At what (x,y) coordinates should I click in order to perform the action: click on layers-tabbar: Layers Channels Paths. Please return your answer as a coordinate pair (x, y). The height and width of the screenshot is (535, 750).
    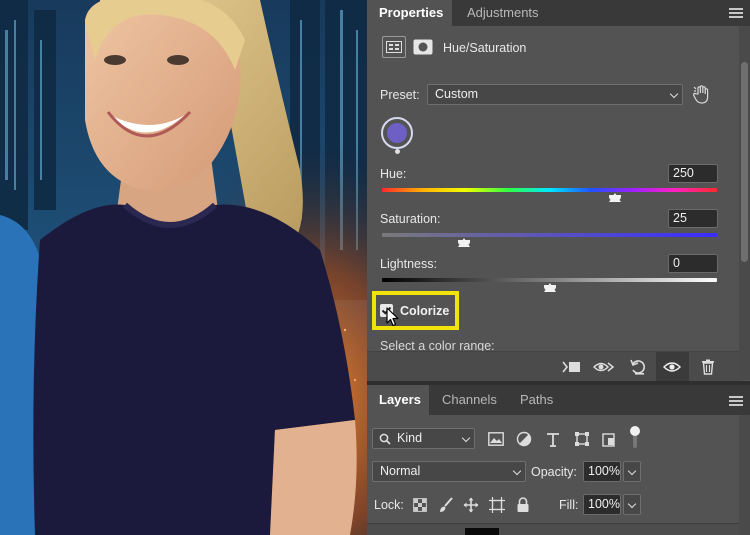
    Looking at the image, I should click on (558, 400).